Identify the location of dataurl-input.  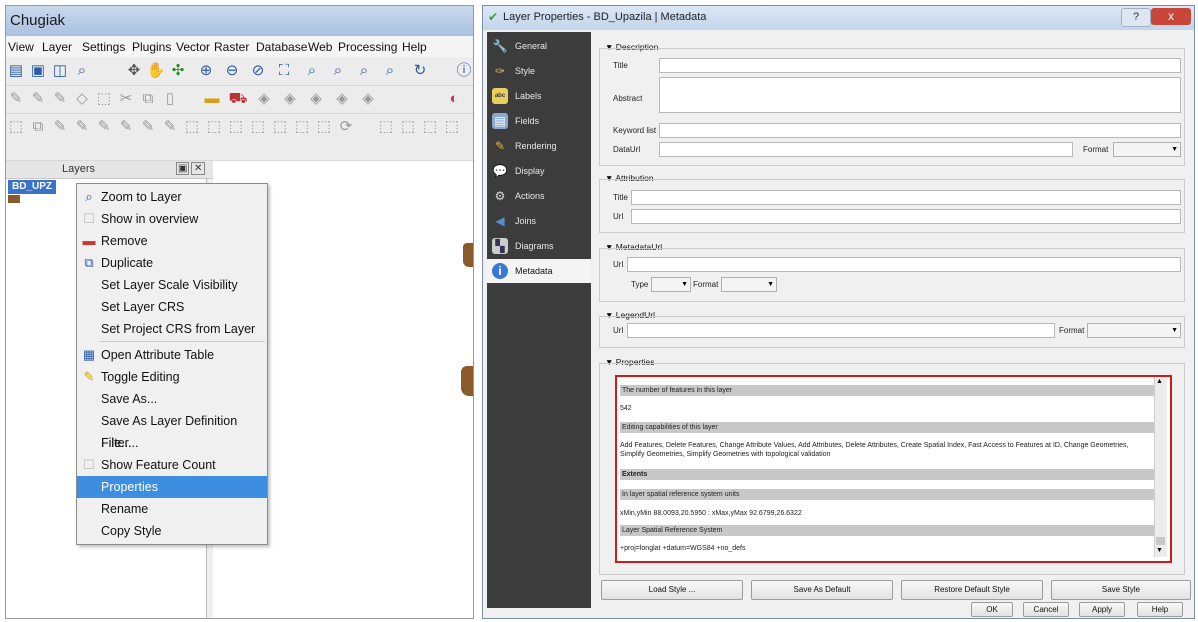
(866, 149).